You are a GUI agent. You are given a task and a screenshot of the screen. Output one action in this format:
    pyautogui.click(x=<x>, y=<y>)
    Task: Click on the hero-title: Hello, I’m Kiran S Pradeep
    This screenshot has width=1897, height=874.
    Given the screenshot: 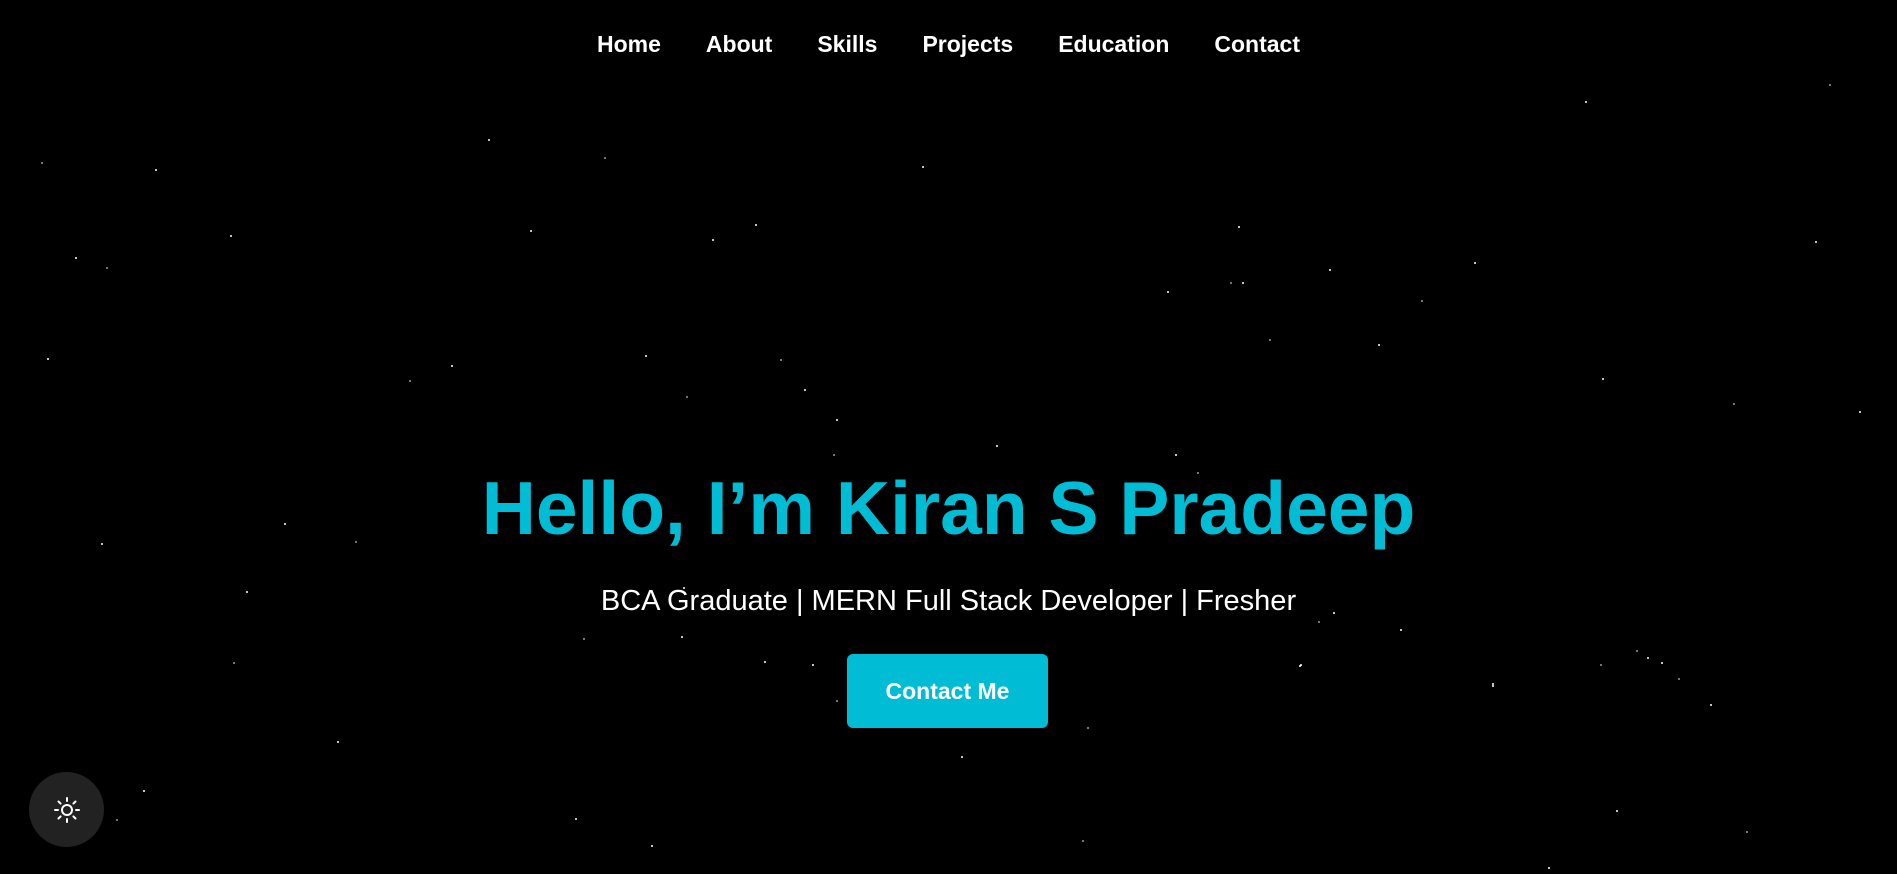 What is the action you would take?
    pyautogui.click(x=948, y=508)
    